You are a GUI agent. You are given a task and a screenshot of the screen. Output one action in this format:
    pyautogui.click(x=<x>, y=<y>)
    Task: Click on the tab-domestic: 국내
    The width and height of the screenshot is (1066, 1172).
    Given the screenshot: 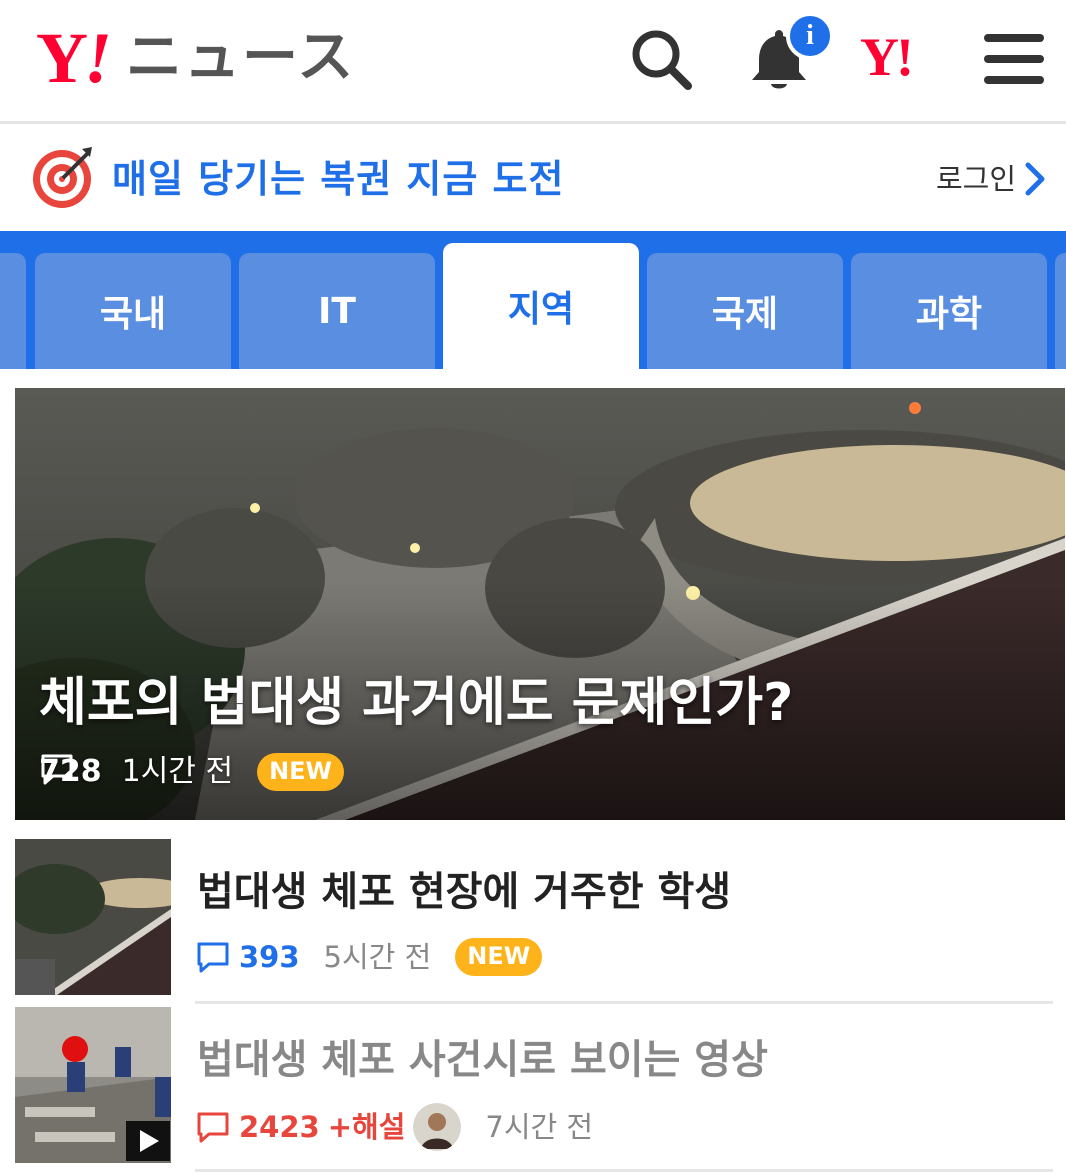 What is the action you would take?
    pyautogui.click(x=133, y=311)
    